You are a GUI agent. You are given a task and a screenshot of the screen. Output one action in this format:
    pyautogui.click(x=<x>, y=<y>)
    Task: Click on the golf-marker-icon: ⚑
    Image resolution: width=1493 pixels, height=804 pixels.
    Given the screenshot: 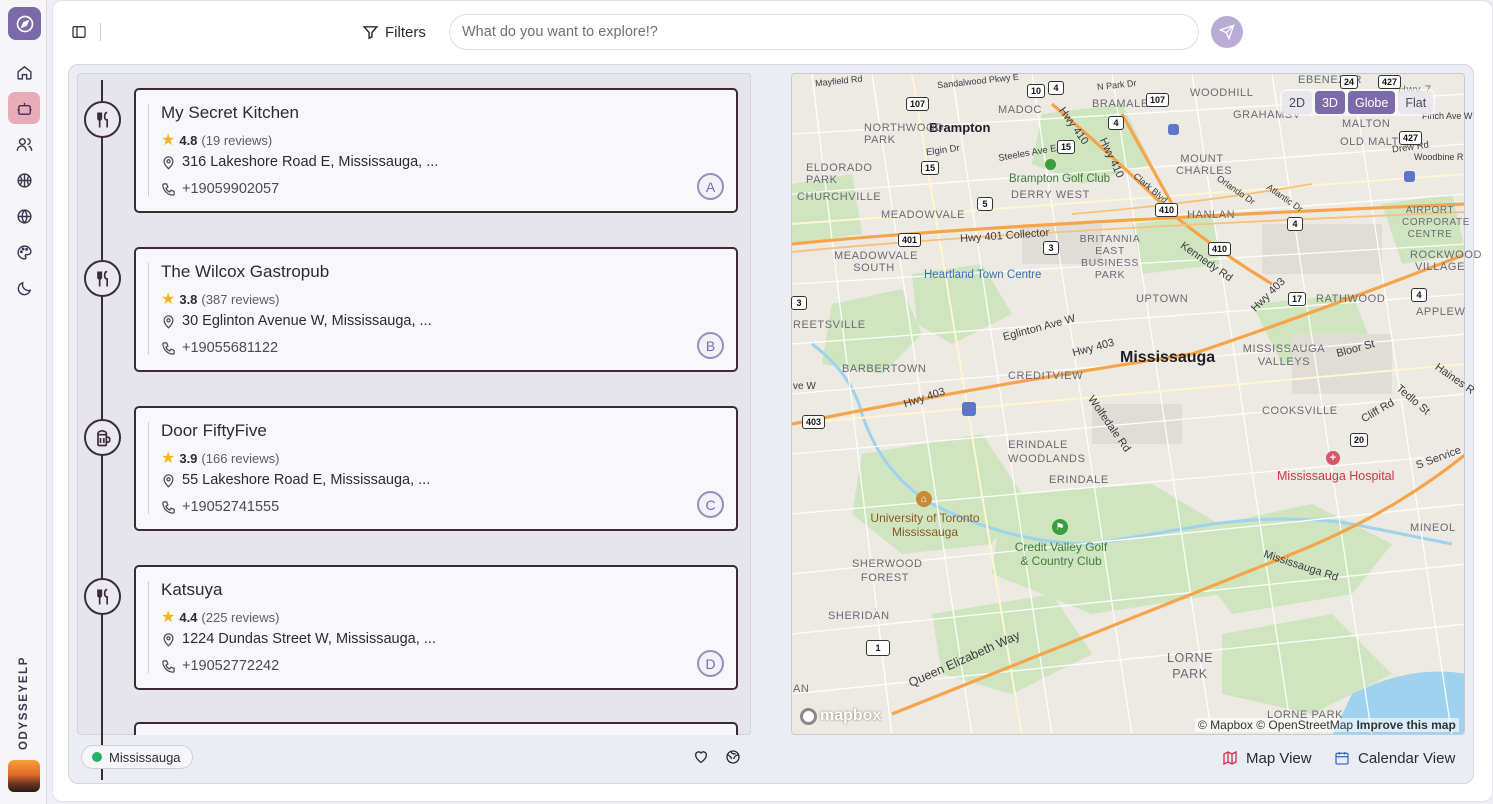 What is the action you would take?
    pyautogui.click(x=1060, y=527)
    